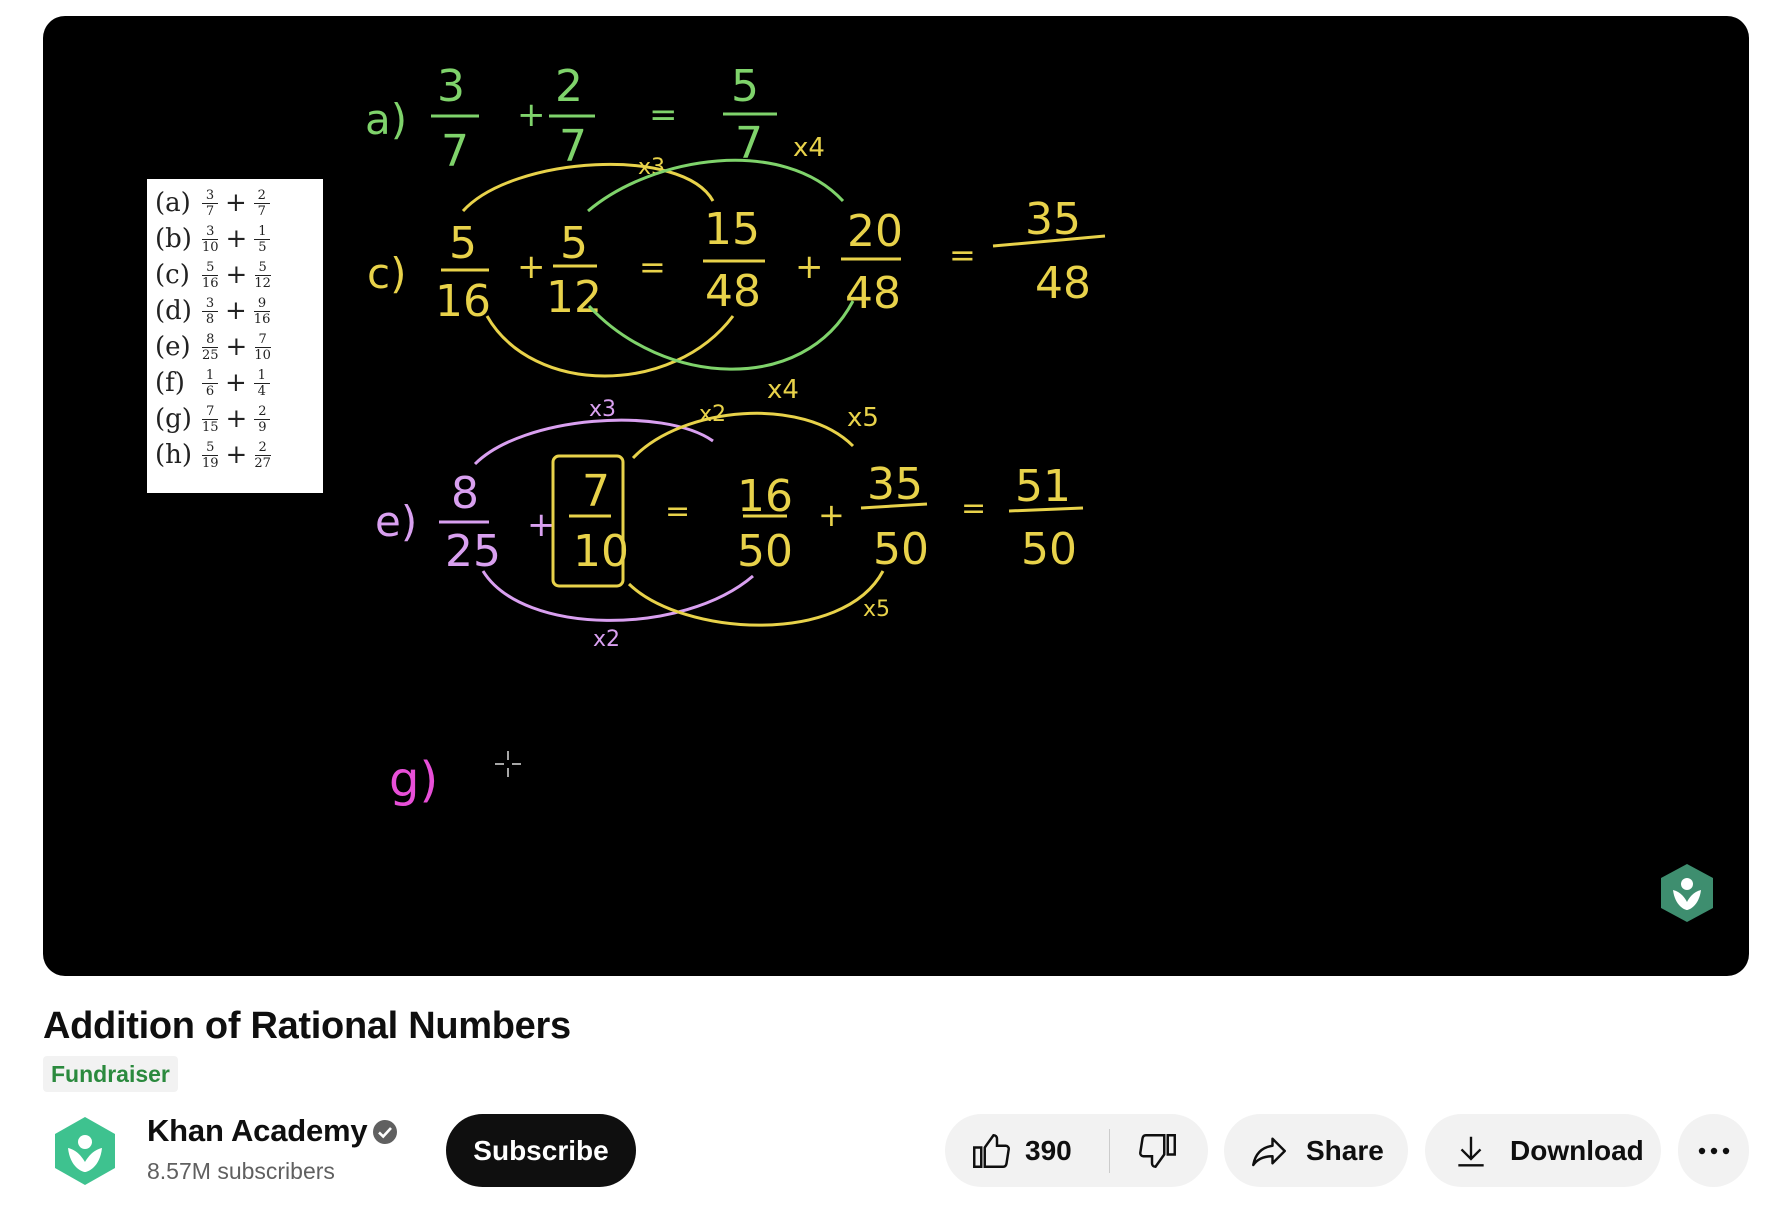 This screenshot has height=1210, width=1782. I want to click on svg-text: 25, so click(473, 551).